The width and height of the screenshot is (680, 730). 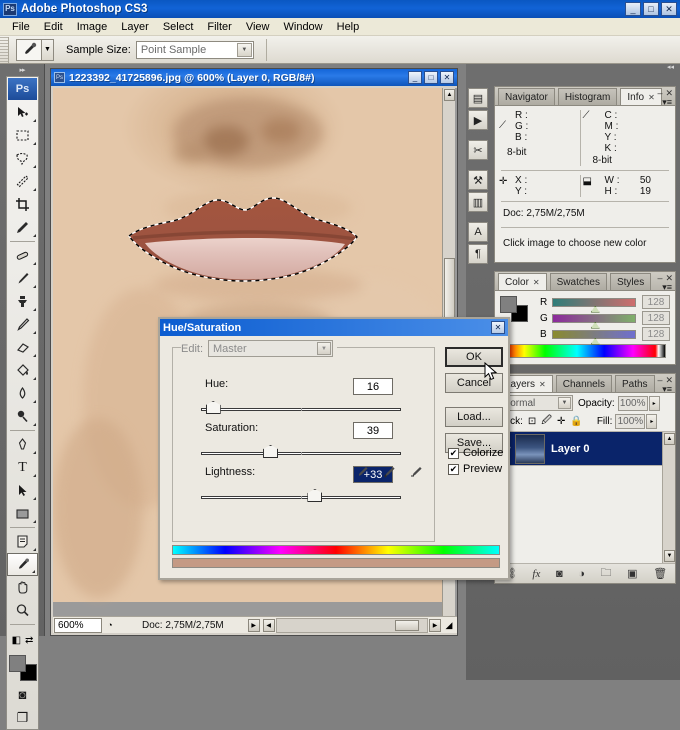 What do you see at coordinates (213, 407) in the screenshot?
I see `hue-slider-thumb` at bounding box center [213, 407].